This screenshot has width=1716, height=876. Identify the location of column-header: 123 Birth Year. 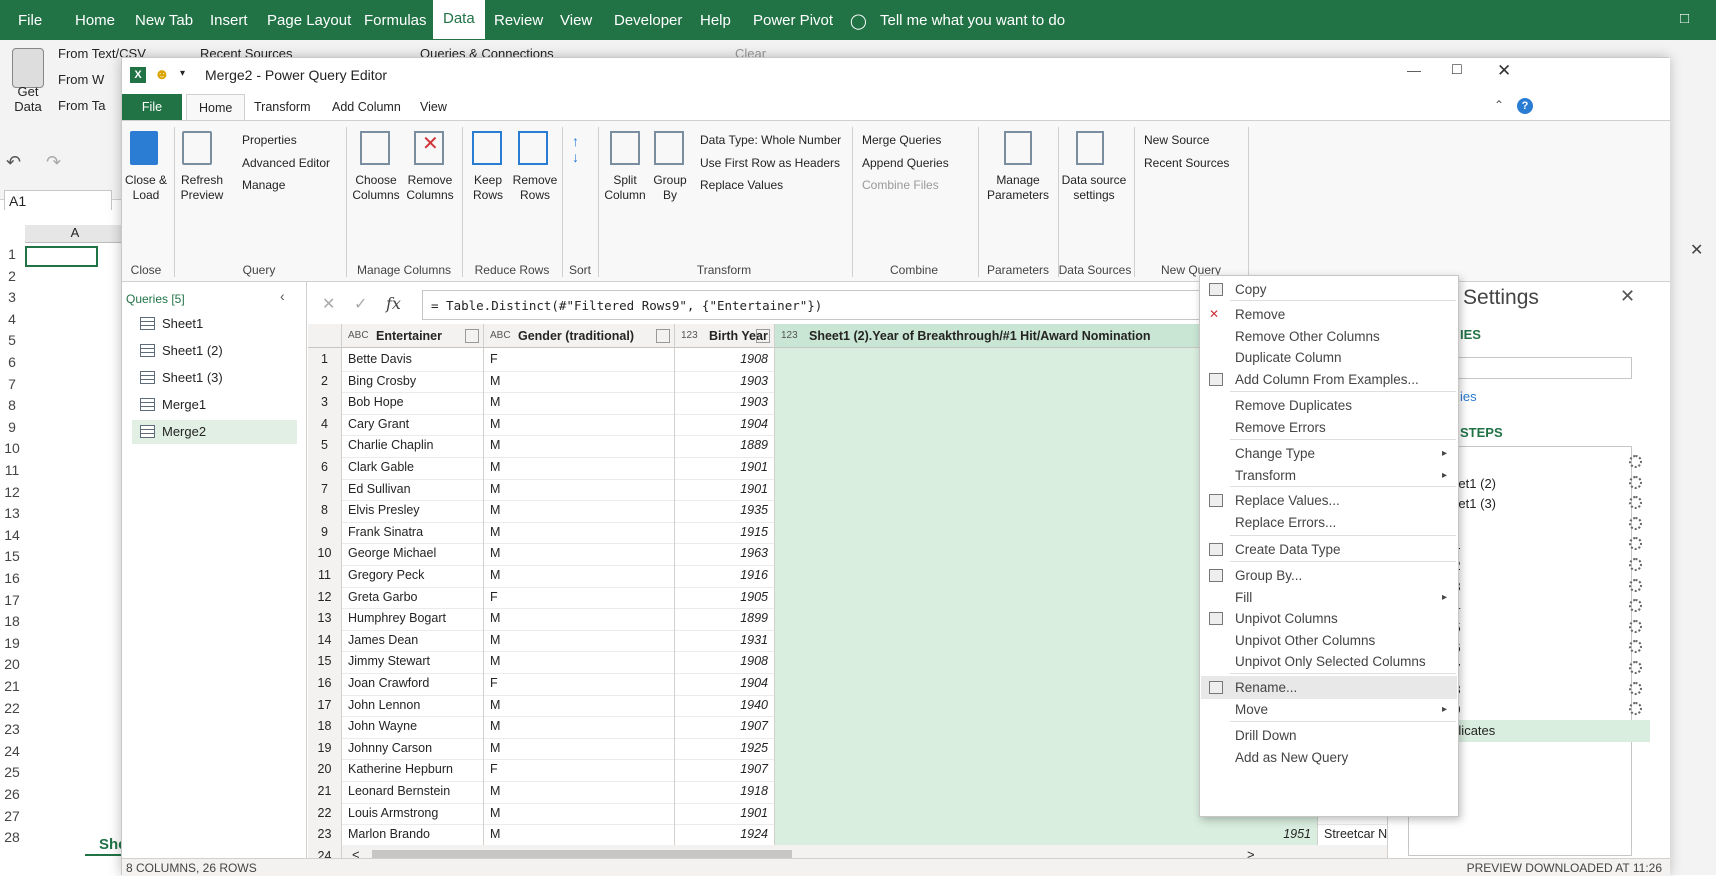
(725, 336).